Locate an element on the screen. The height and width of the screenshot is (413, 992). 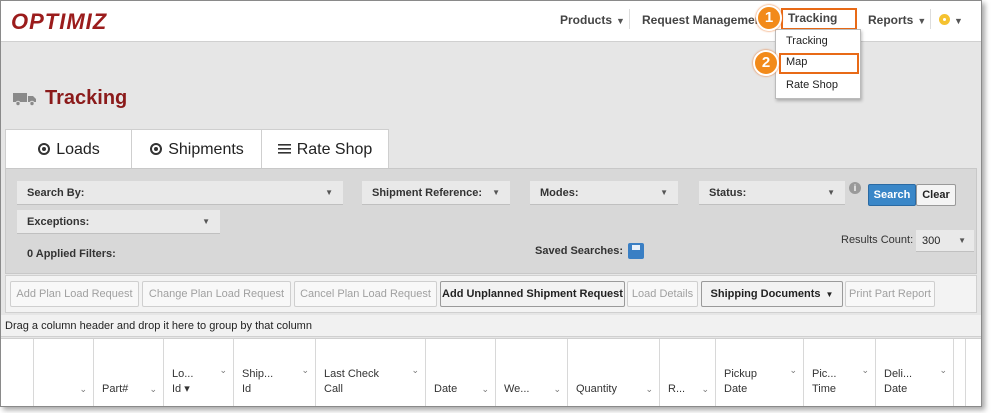
column-header: ⌄ is located at coordinates (64, 372).